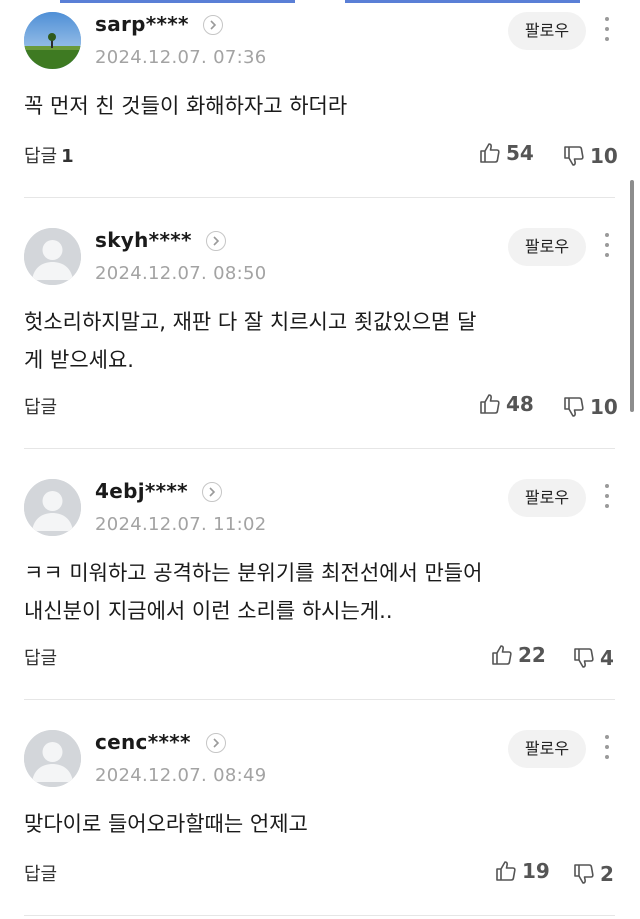  Describe the element at coordinates (181, 57) in the screenshot. I see `comment-date: 2024.12.07. 07:36` at that location.